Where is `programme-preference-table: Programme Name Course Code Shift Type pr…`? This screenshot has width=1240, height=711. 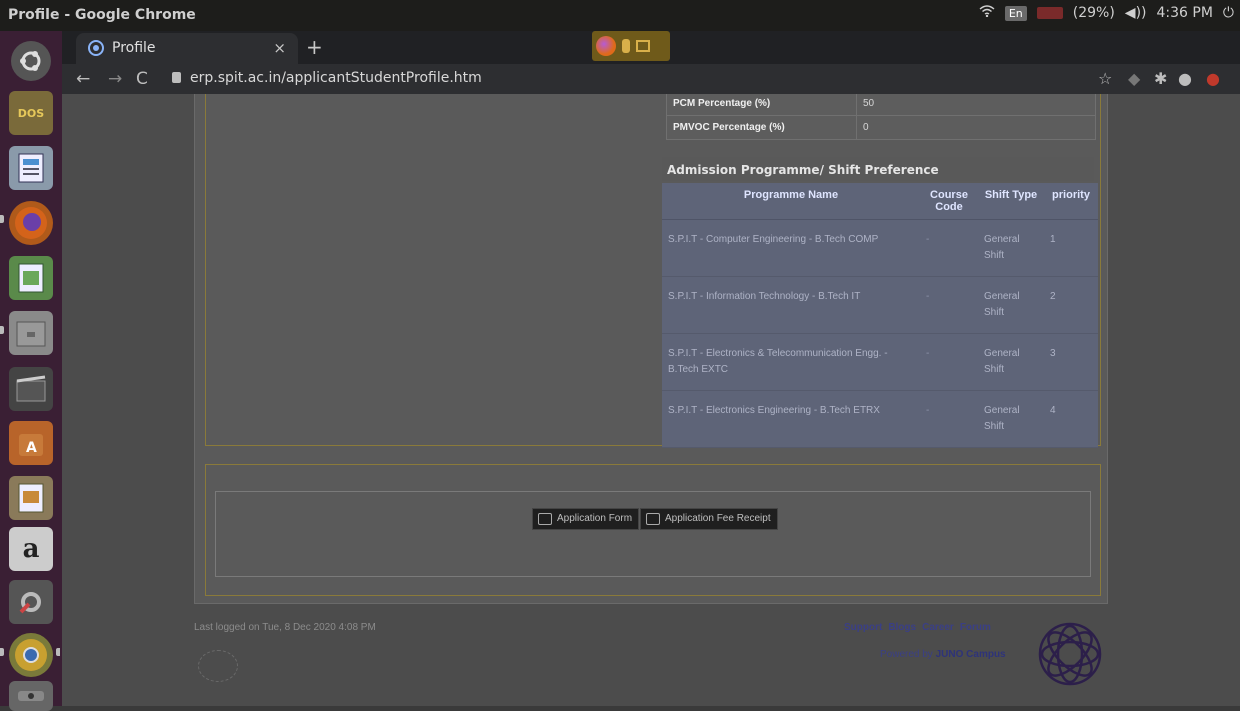
programme-preference-table: Programme Name Course Code Shift Type pr… is located at coordinates (880, 315).